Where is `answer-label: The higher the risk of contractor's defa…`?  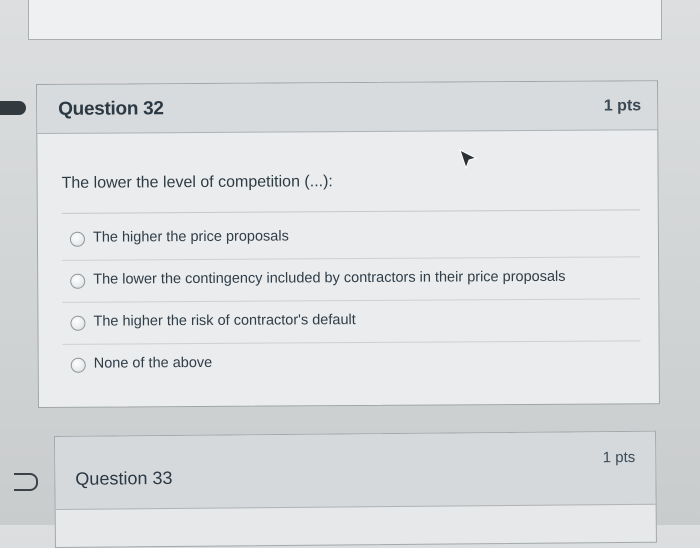 answer-label: The higher the risk of contractor's defa… is located at coordinates (224, 321).